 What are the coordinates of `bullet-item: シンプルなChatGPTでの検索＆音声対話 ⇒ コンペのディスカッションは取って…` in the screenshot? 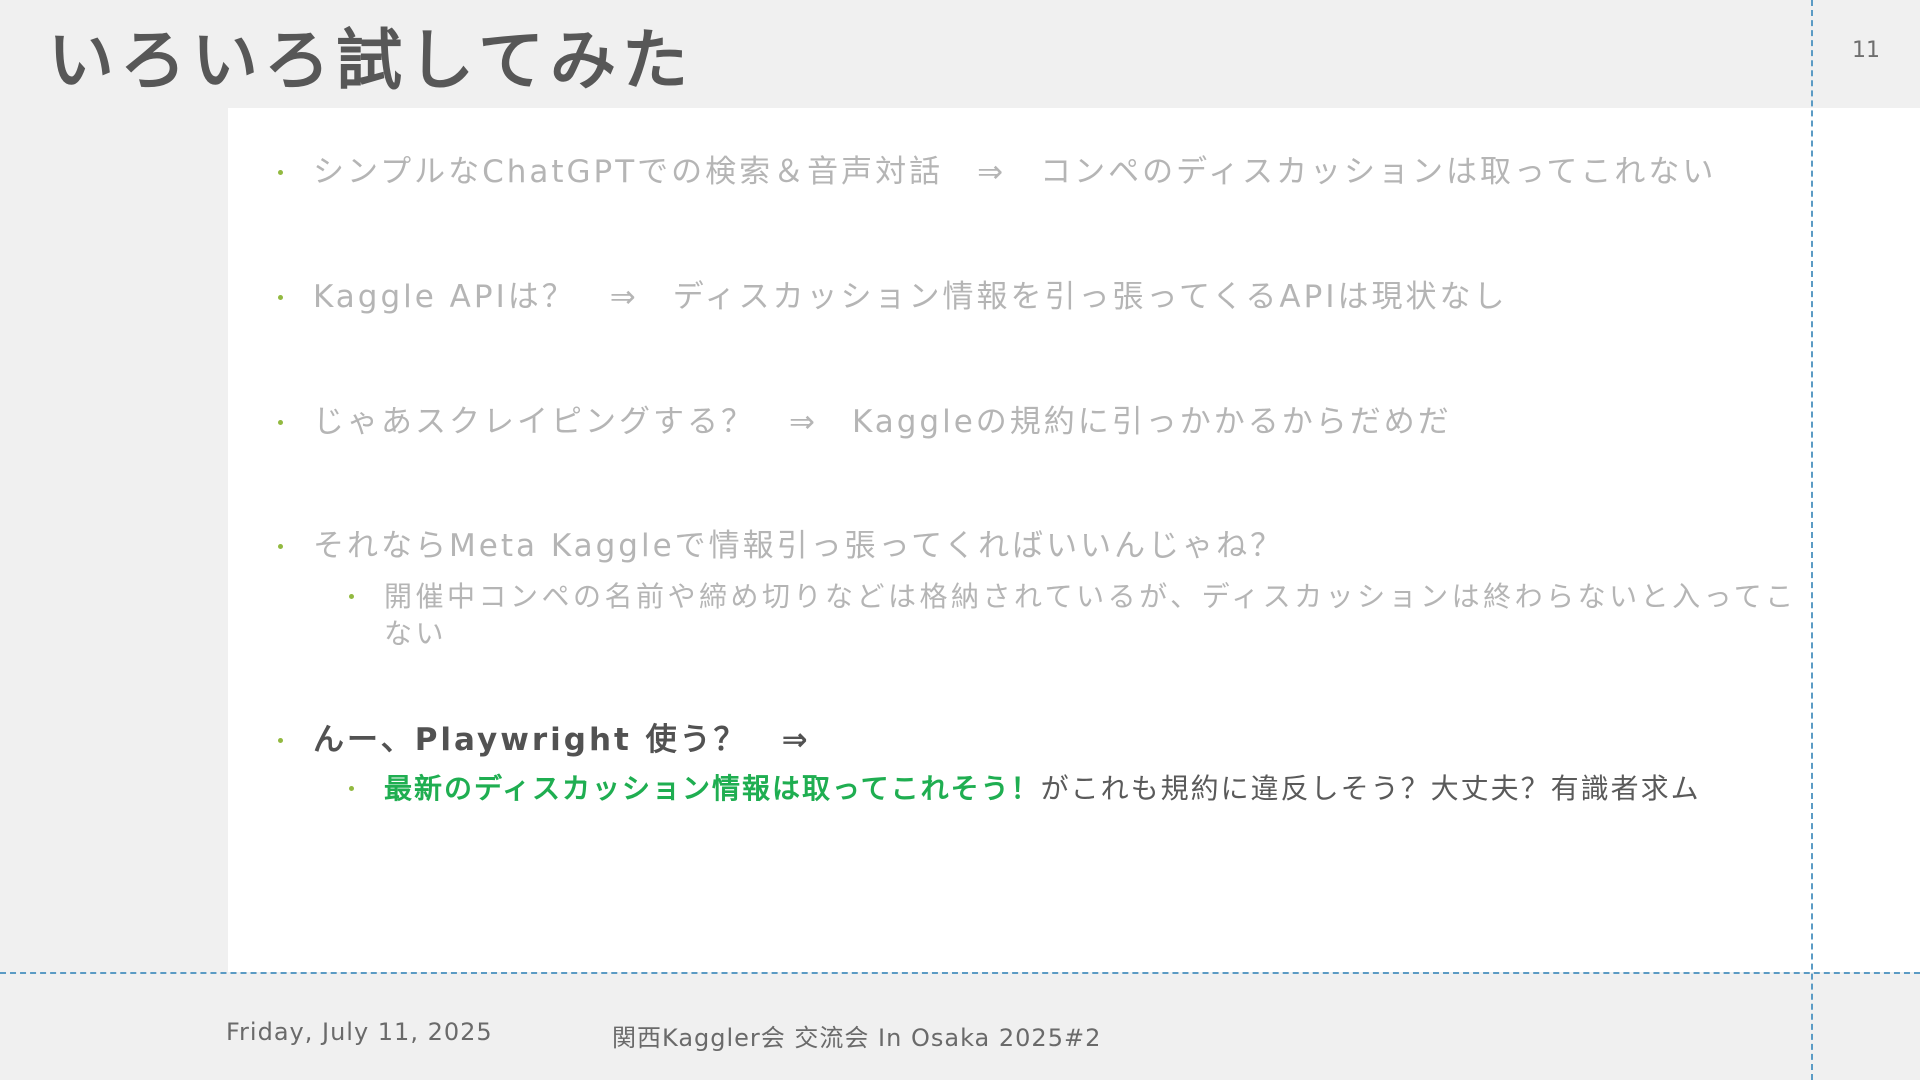 It's located at (997, 172).